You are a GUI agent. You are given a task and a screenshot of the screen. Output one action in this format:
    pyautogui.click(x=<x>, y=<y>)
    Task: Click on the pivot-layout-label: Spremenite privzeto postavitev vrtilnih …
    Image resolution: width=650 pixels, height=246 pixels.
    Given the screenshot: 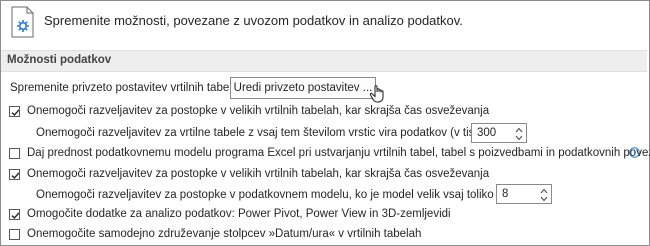 What is the action you would take?
    pyautogui.click(x=122, y=88)
    